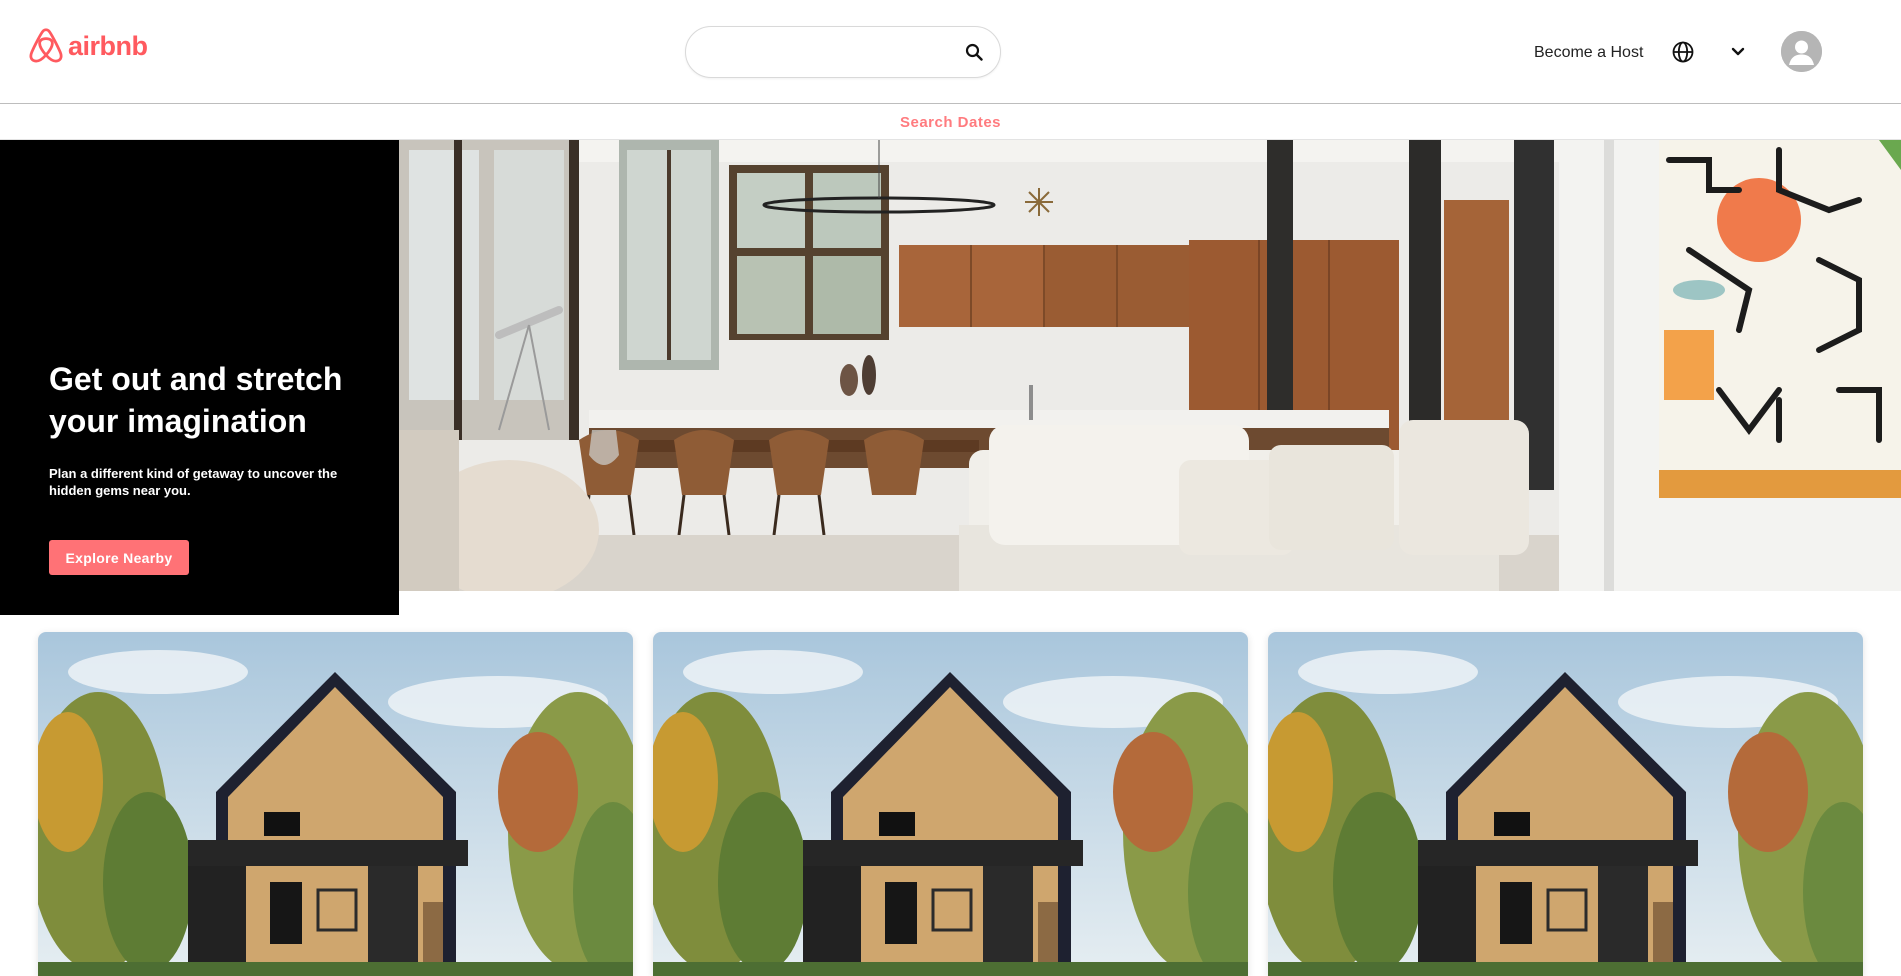 The image size is (1901, 976). I want to click on brand-name: airbnb, so click(108, 45).